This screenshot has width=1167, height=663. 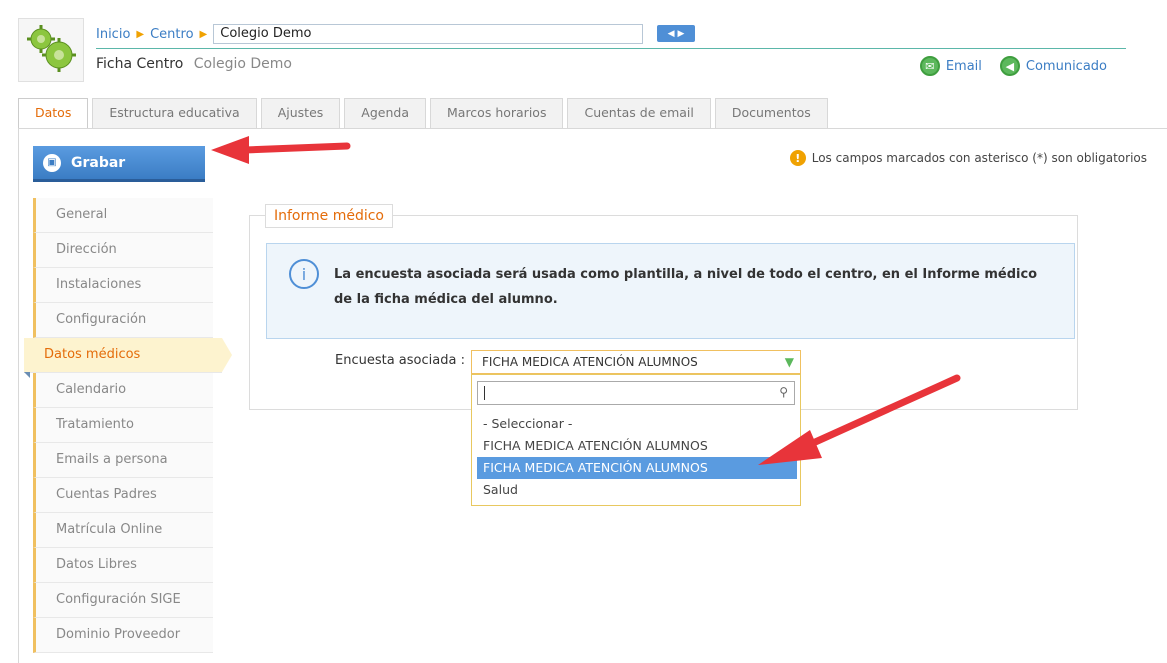 What do you see at coordinates (123, 250) in the screenshot?
I see `sidebar-item-direccion: Dirección` at bounding box center [123, 250].